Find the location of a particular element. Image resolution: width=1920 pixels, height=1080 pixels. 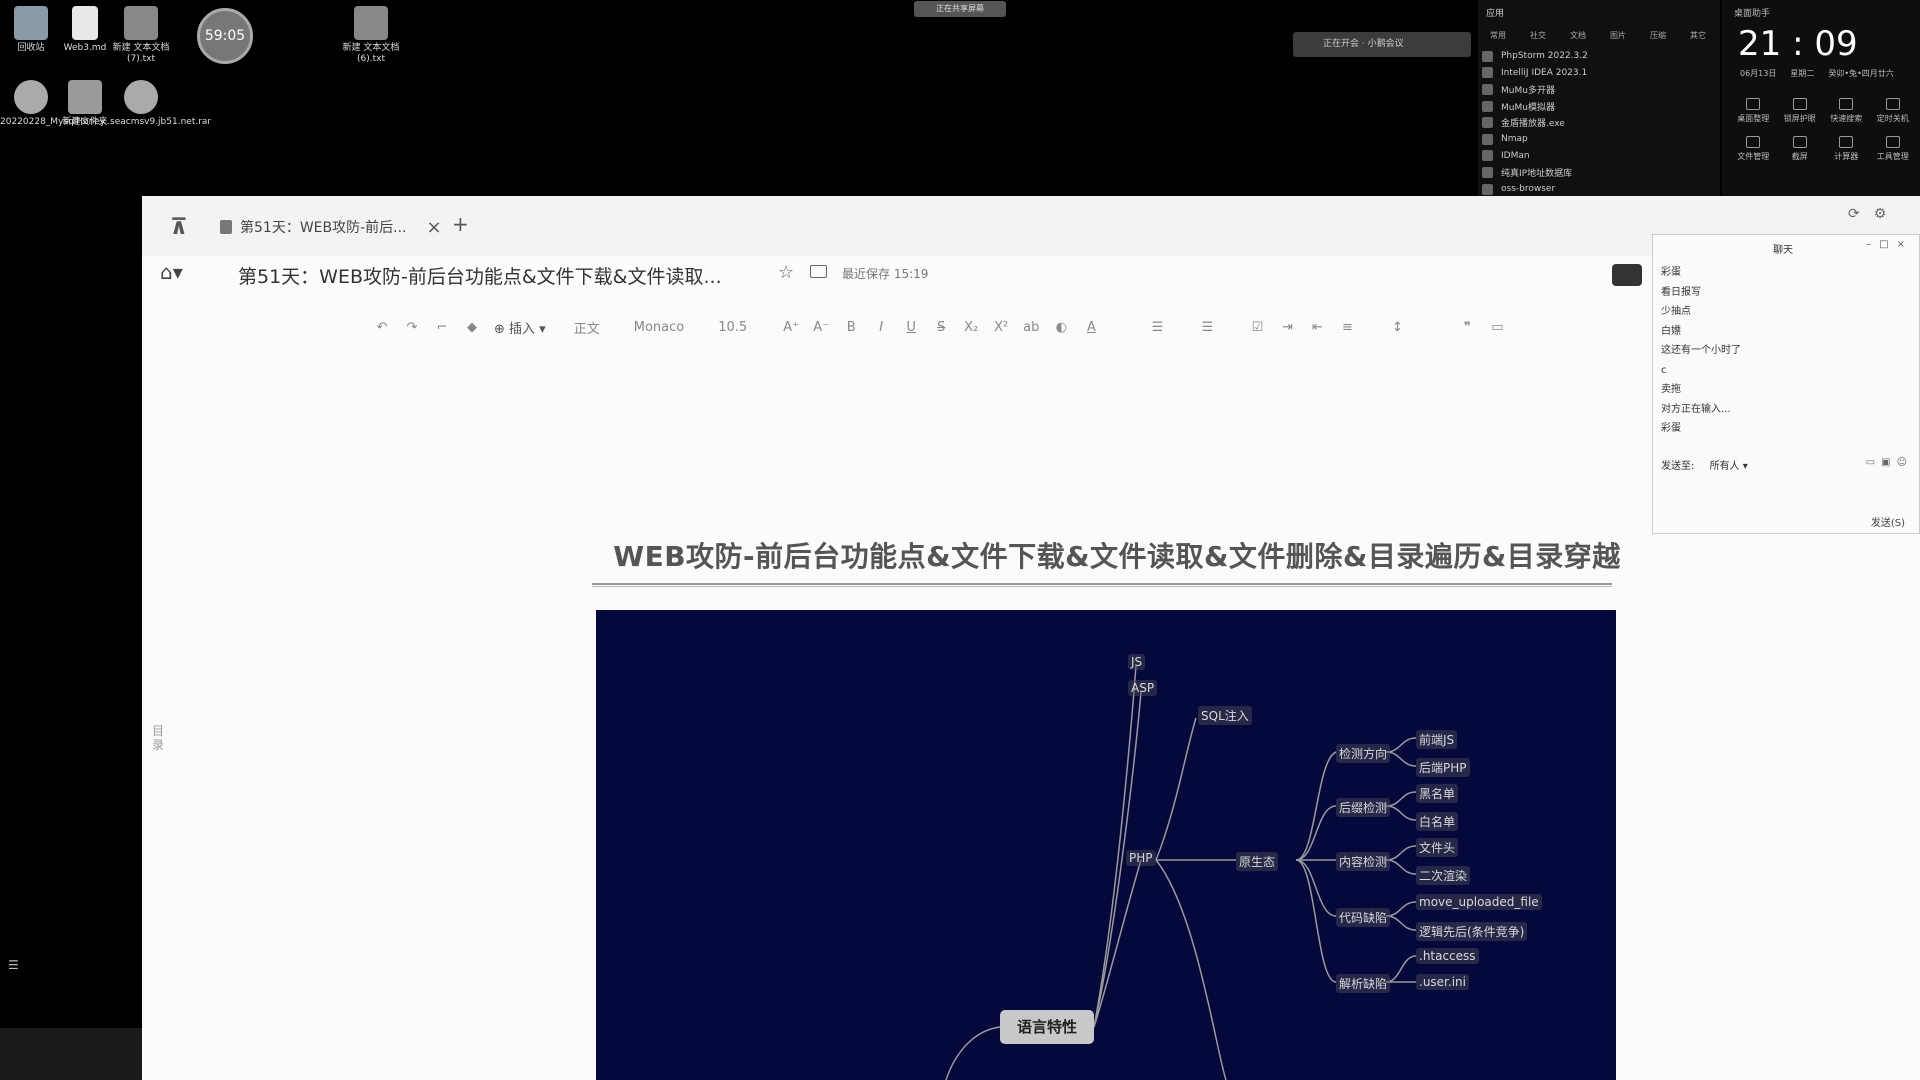

insert-button: ⊕ 插入 ▾ is located at coordinates (520, 327).